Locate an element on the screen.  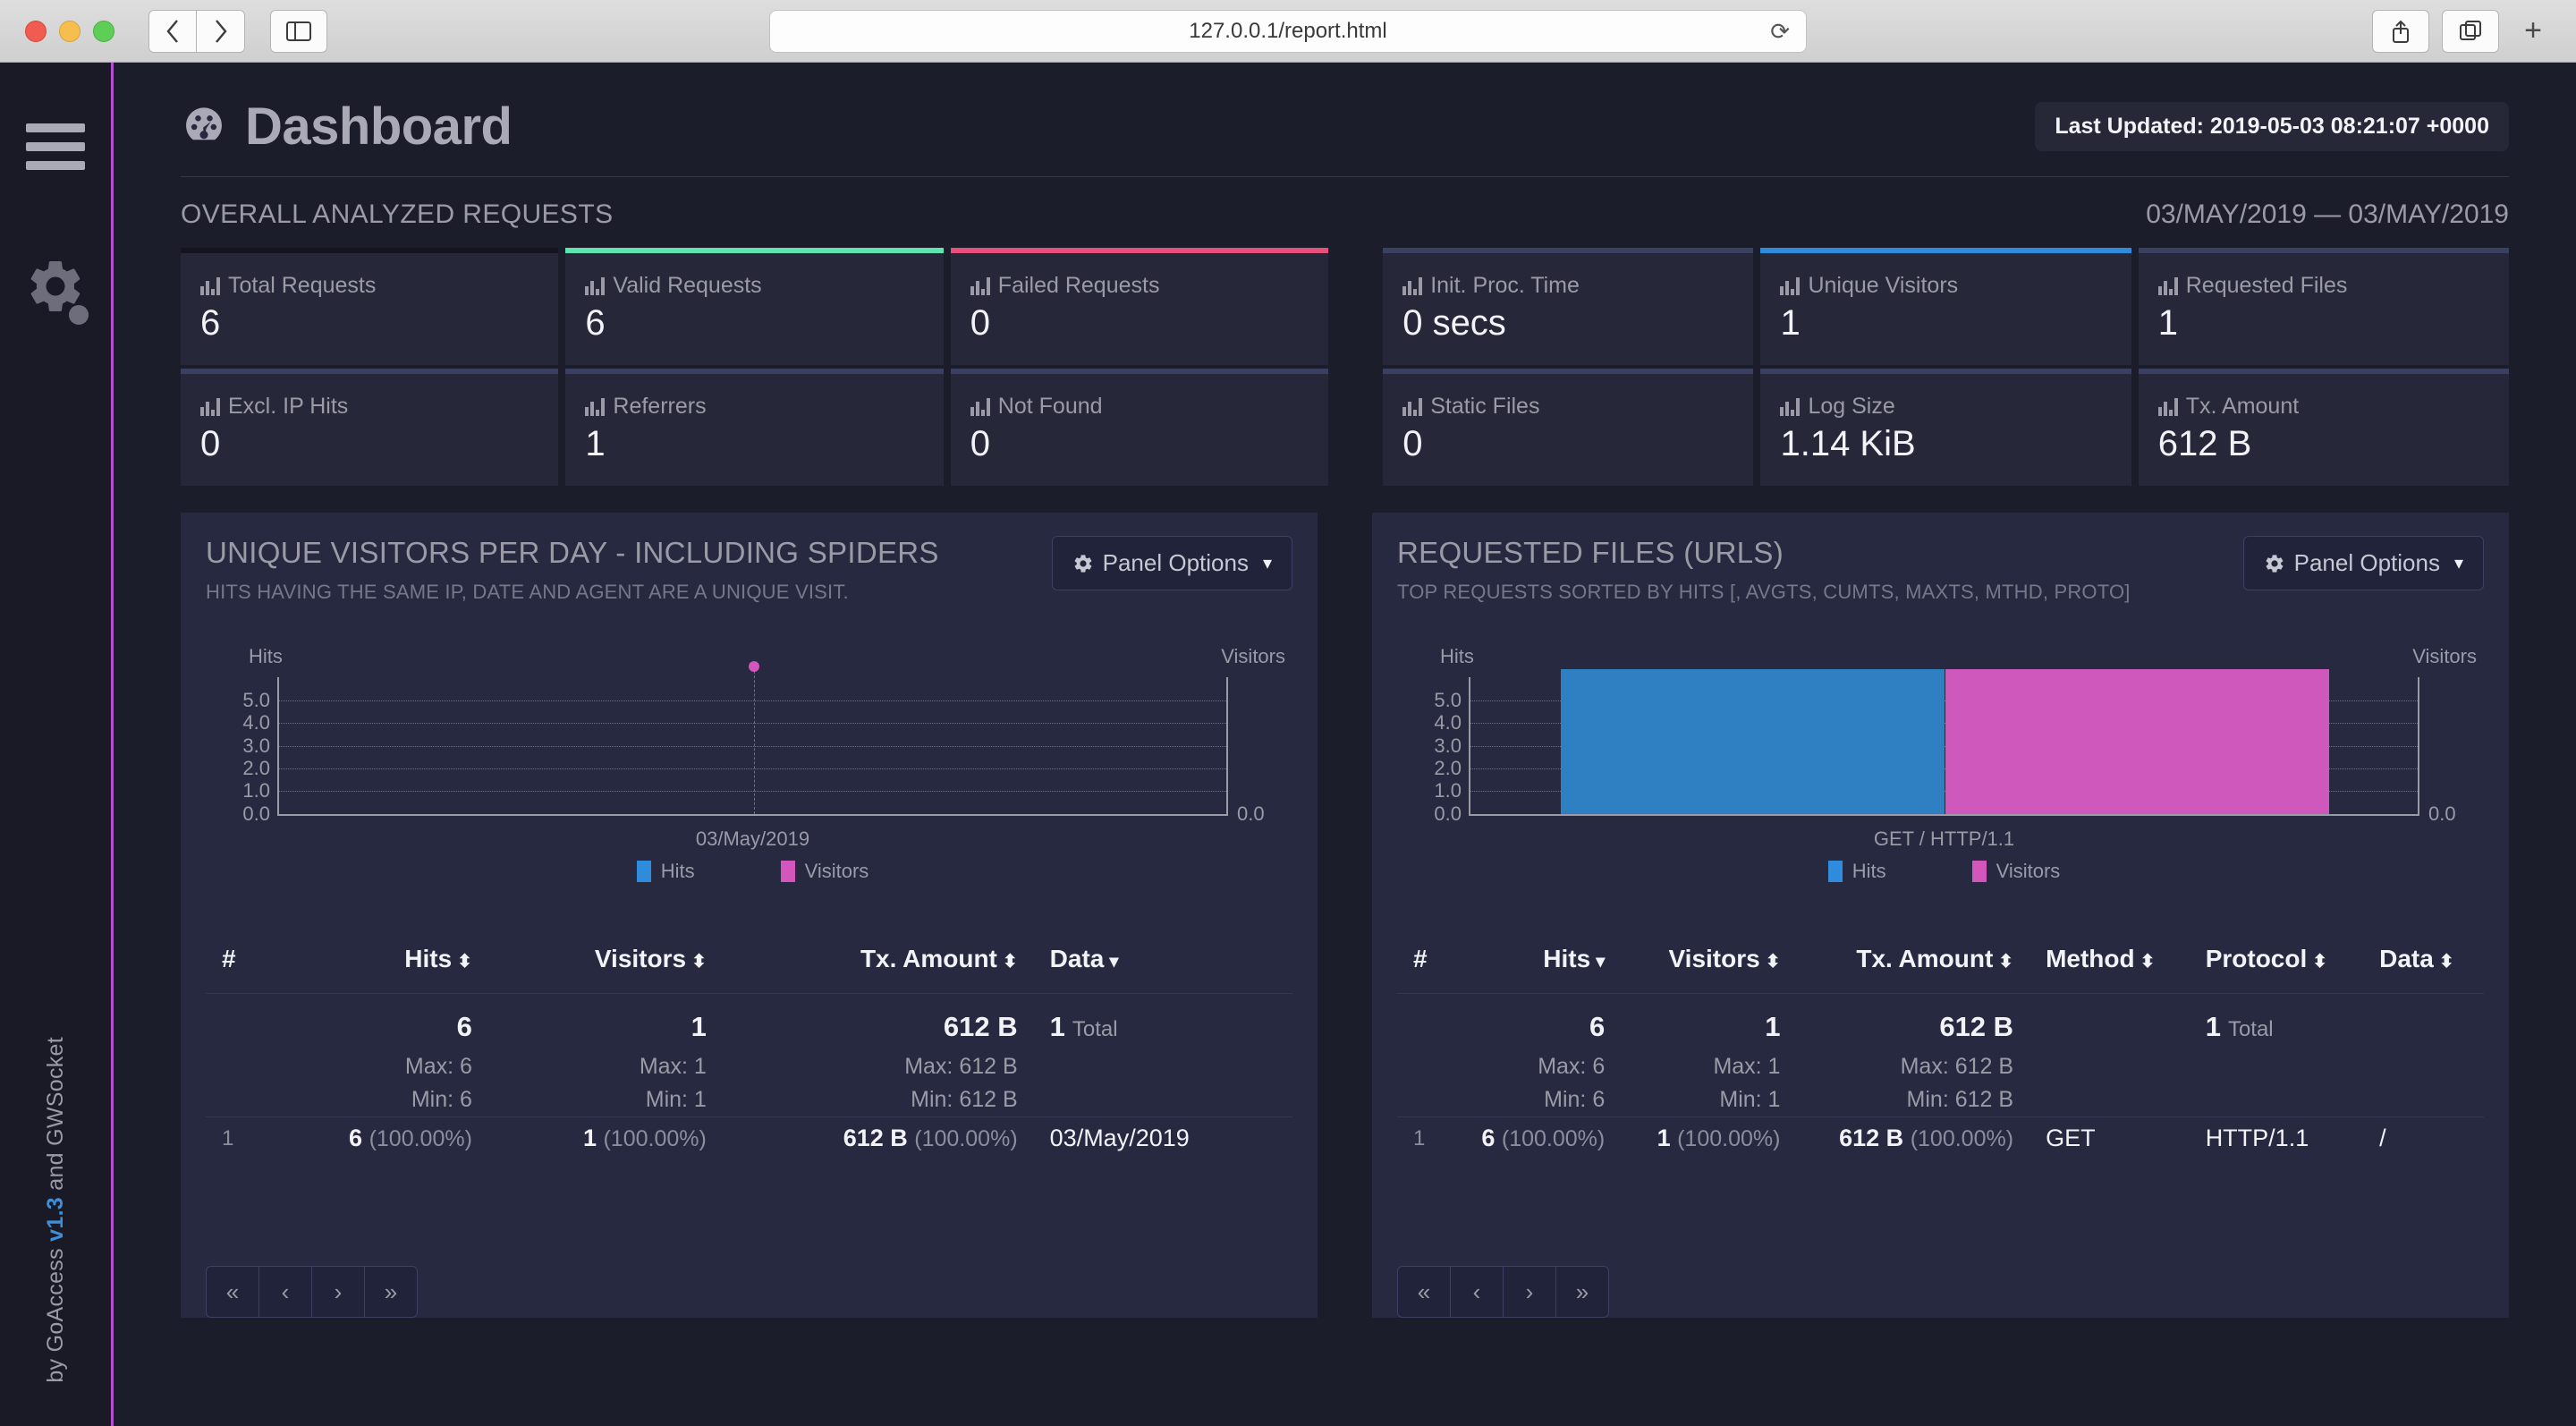
summary-visitors: 1 is located at coordinates (1773, 1026).